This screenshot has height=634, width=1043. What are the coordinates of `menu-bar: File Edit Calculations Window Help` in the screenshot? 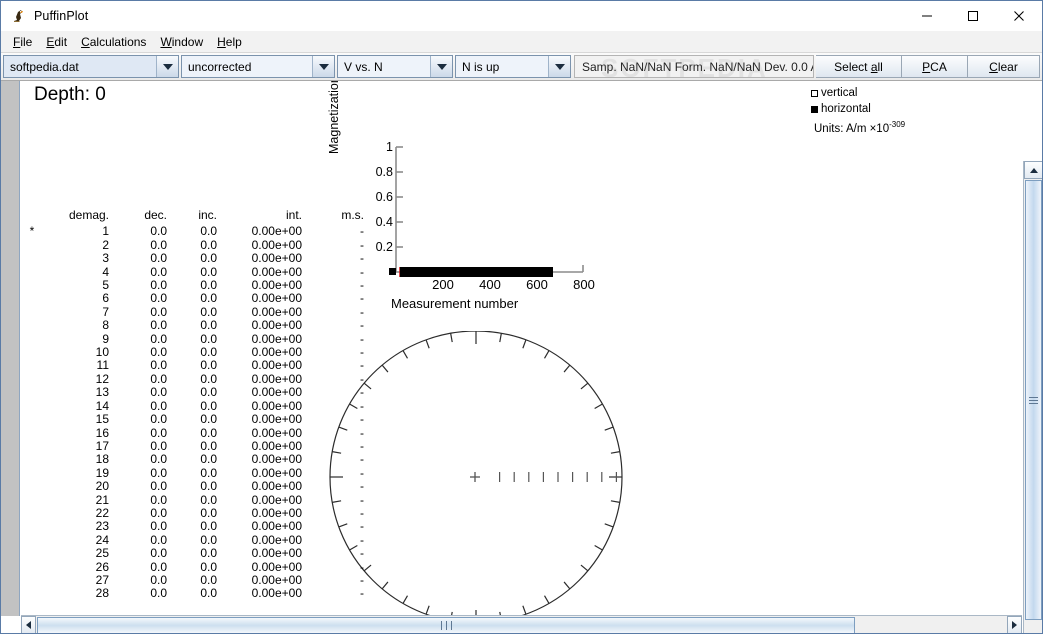 It's located at (521, 42).